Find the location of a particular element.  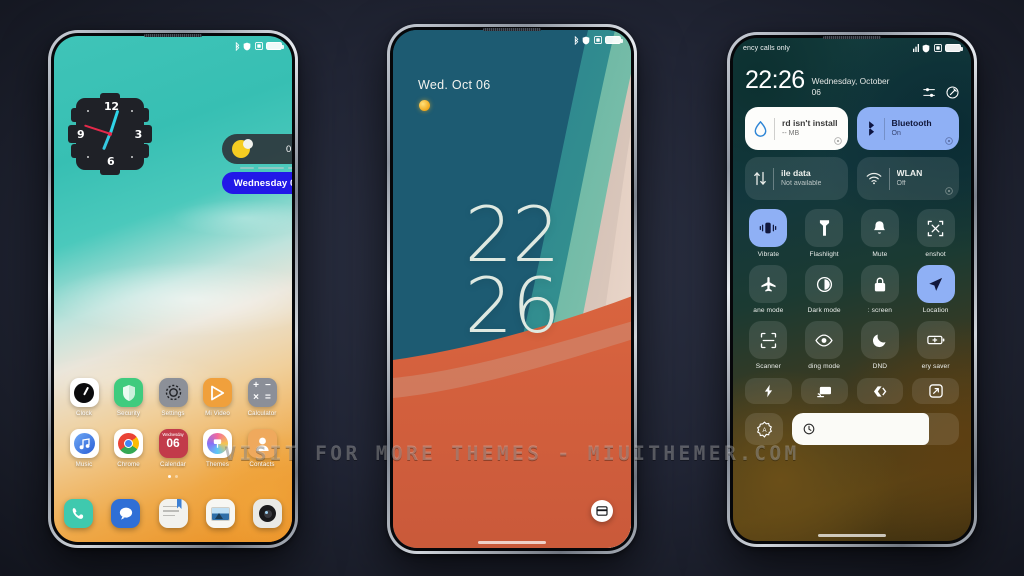

toggle-screenshot: enshot is located at coordinates (935, 233).